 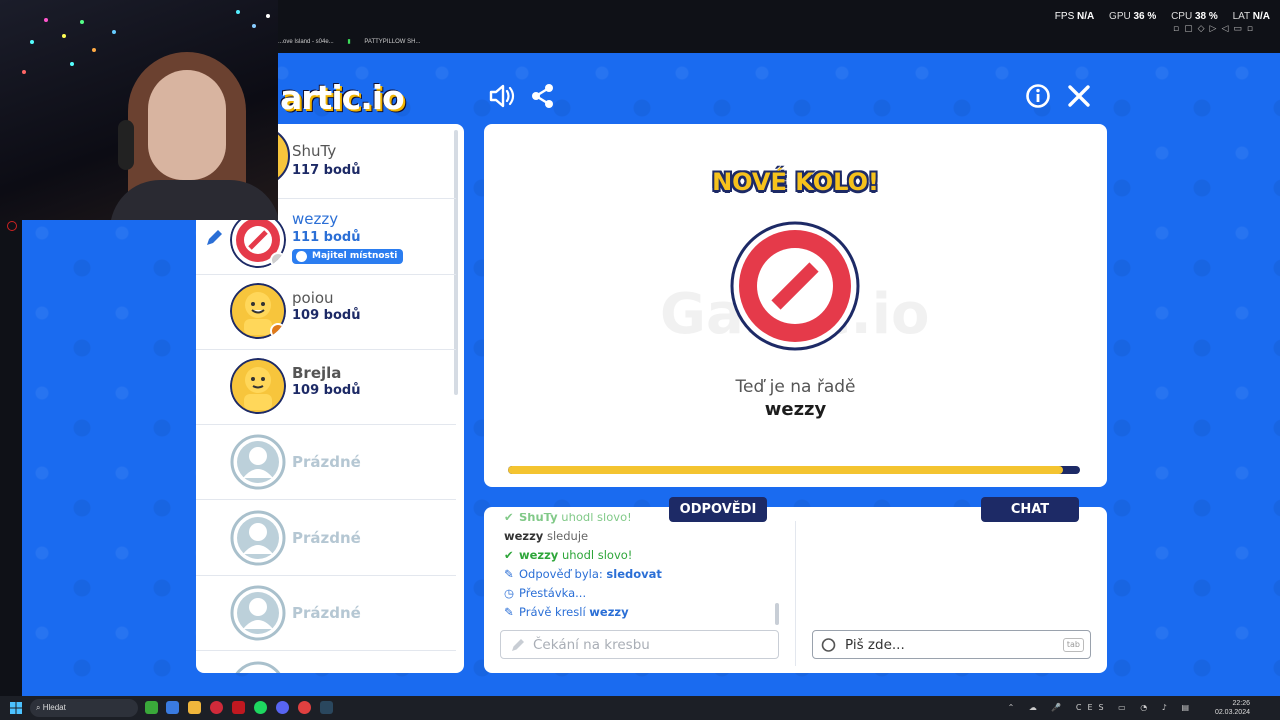 What do you see at coordinates (795, 409) in the screenshot?
I see `turn-player-name: wezzy` at bounding box center [795, 409].